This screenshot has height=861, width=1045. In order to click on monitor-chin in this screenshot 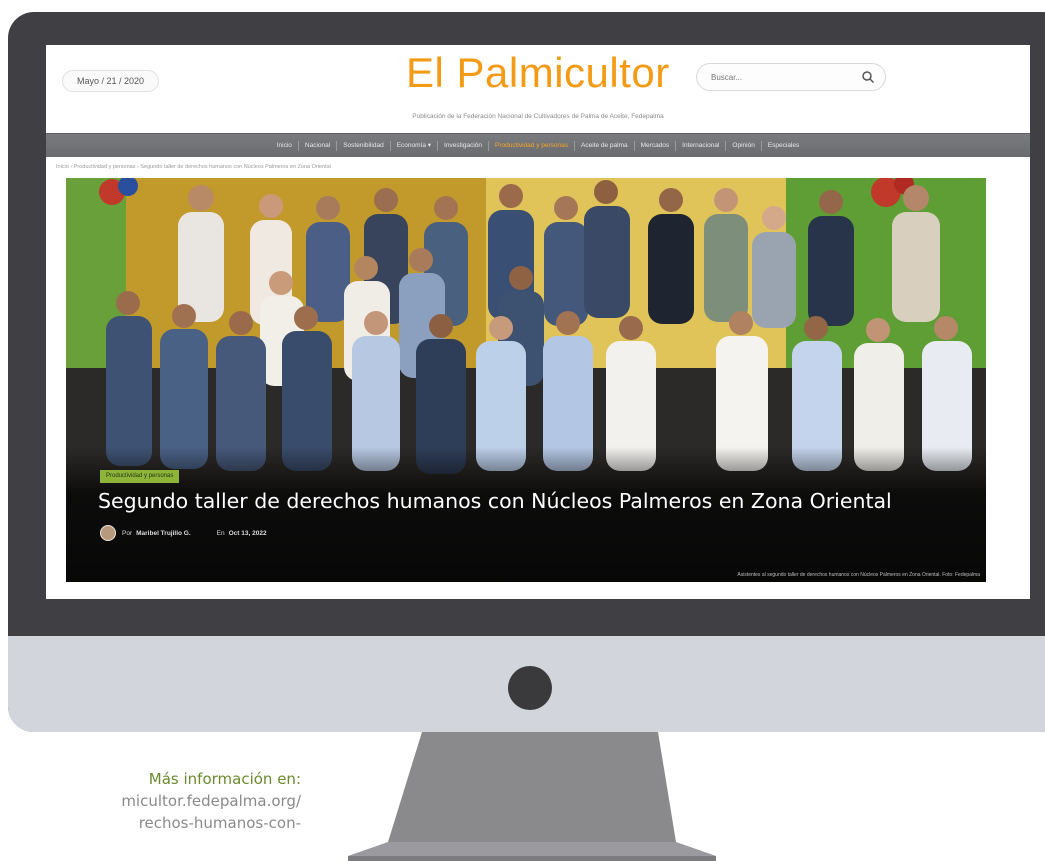, I will do `click(526, 684)`.